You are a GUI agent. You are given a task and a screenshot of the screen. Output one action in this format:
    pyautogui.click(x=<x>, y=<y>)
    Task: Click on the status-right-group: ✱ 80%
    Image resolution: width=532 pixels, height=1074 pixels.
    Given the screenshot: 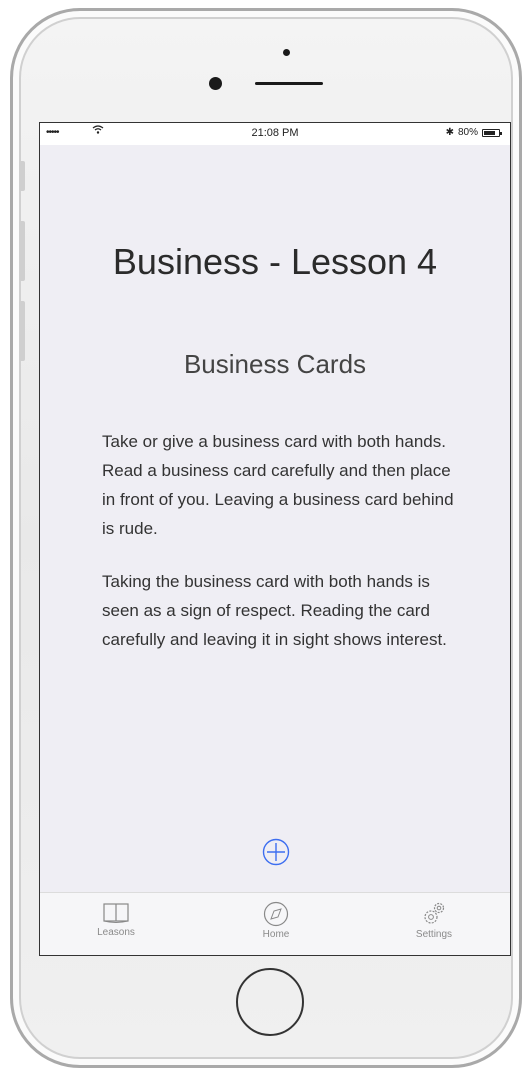 What is the action you would take?
    pyautogui.click(x=473, y=132)
    